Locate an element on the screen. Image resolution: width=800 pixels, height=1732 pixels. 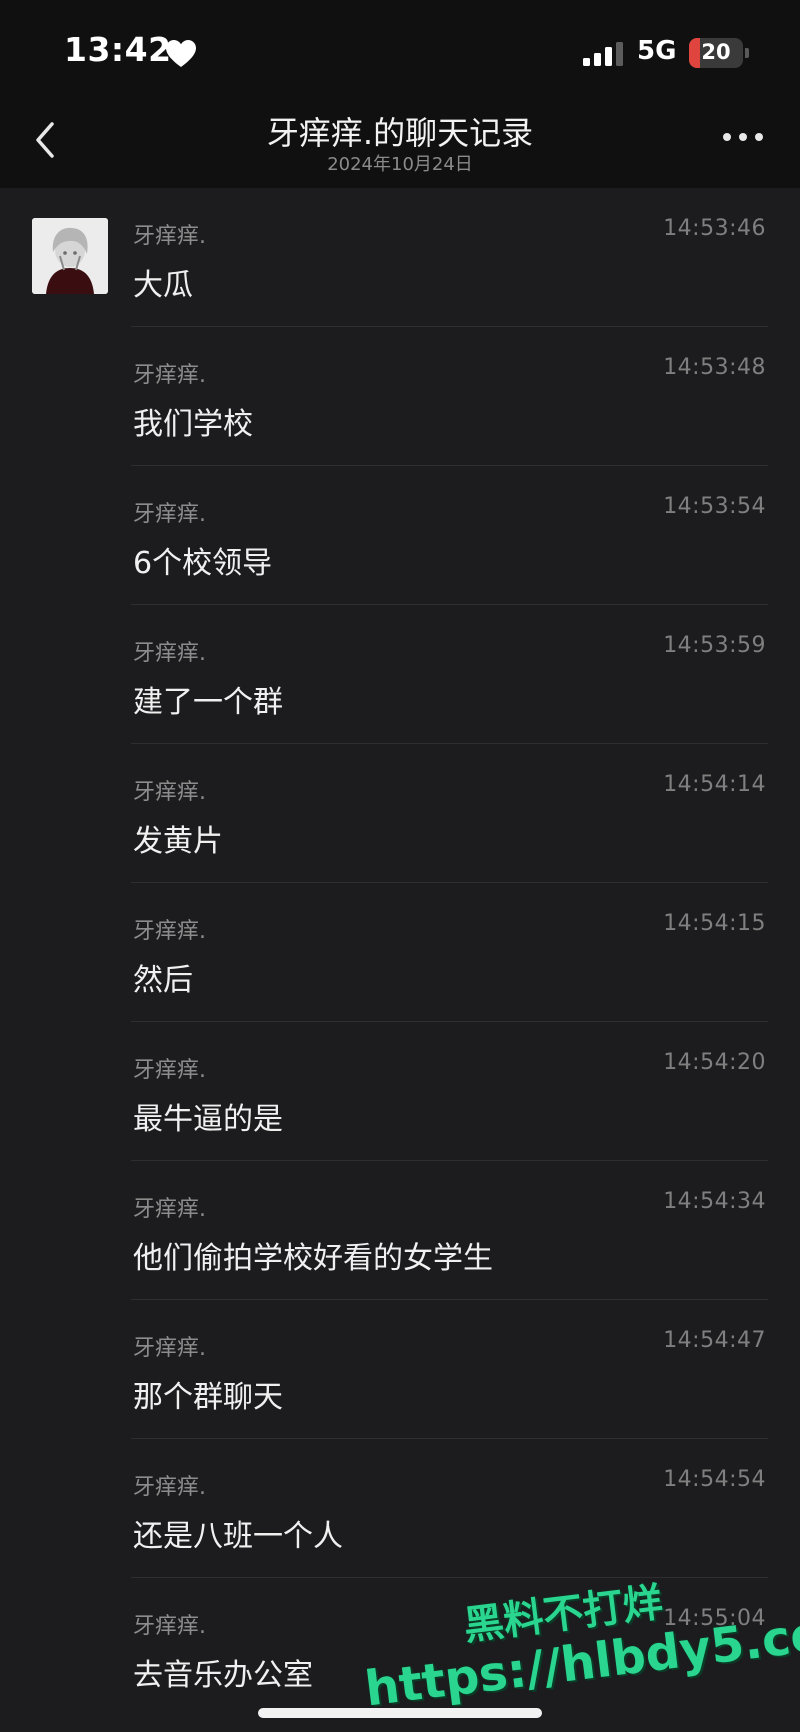
message-item: 牙痒痒. 14:53:54 6个校领导 is located at coordinates (400, 535).